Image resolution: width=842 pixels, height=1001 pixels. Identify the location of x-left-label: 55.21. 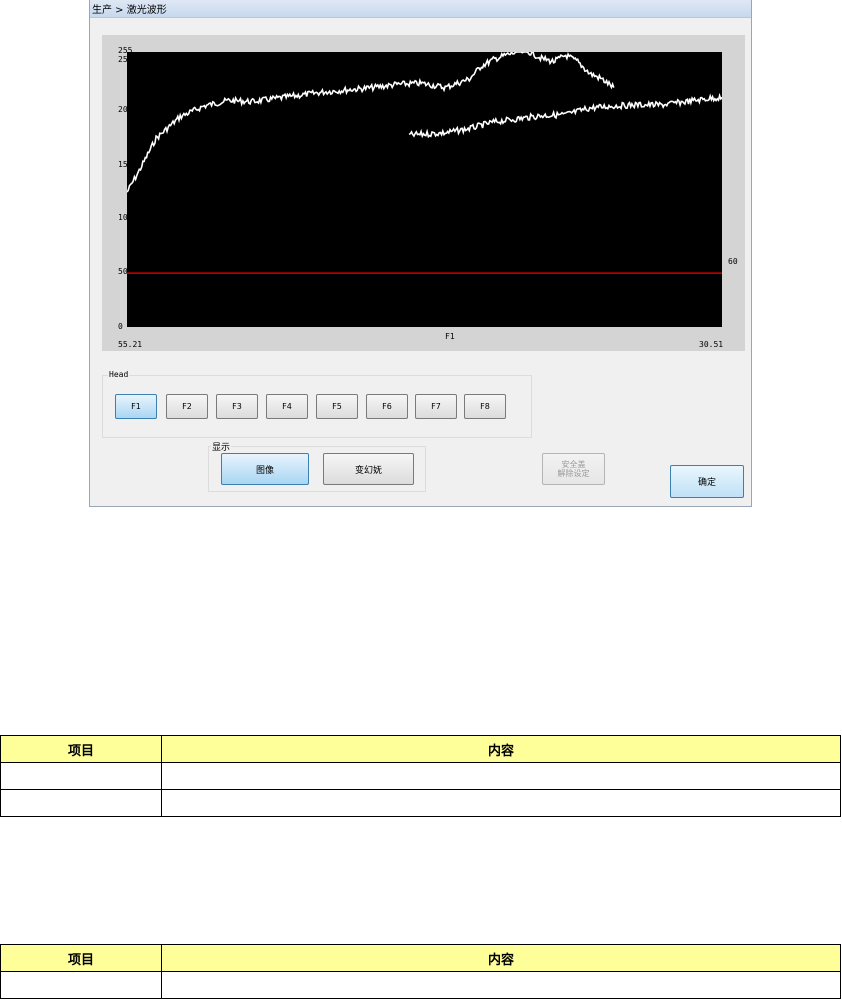
(130, 344).